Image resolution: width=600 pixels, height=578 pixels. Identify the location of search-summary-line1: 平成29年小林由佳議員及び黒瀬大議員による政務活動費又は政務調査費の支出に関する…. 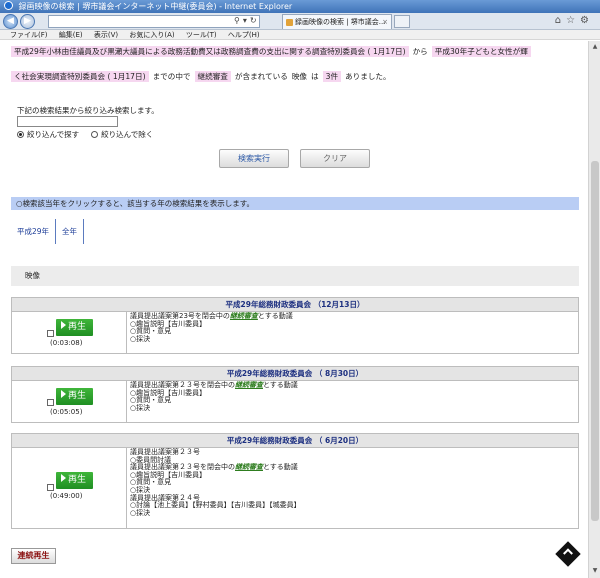
(293, 52).